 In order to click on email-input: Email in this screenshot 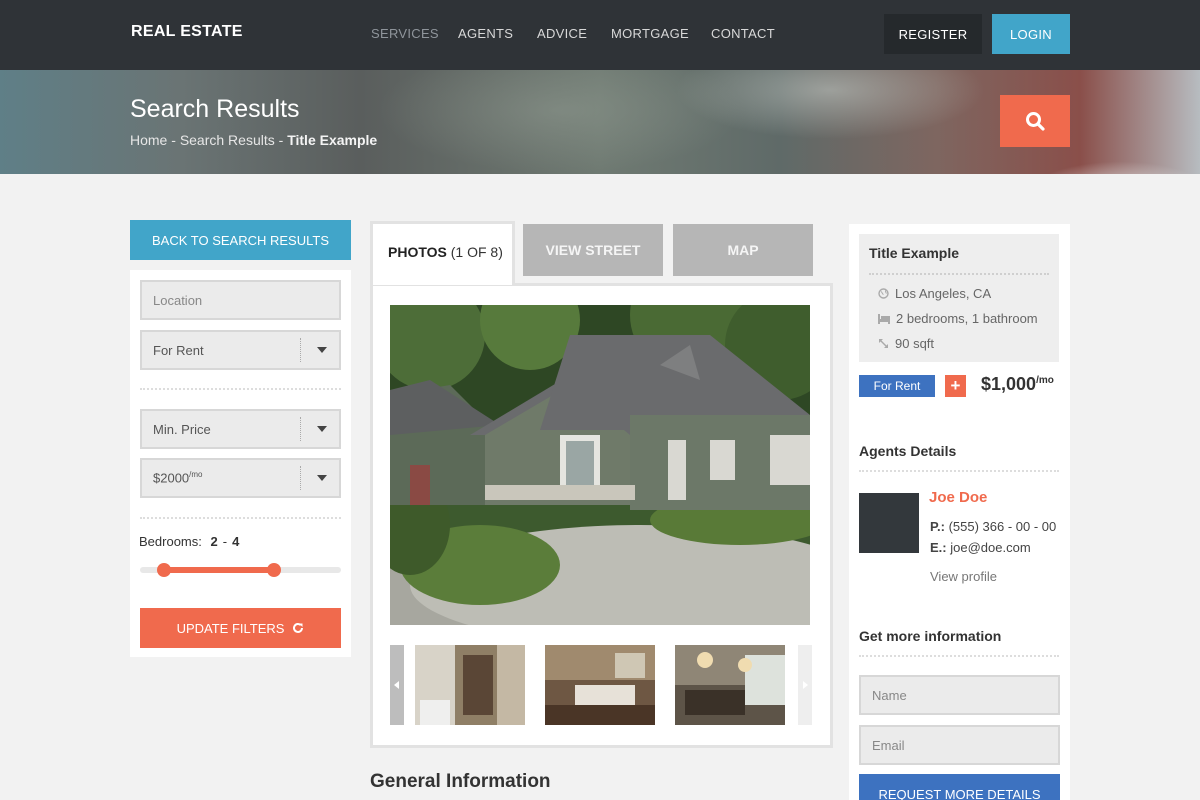, I will do `click(959, 745)`.